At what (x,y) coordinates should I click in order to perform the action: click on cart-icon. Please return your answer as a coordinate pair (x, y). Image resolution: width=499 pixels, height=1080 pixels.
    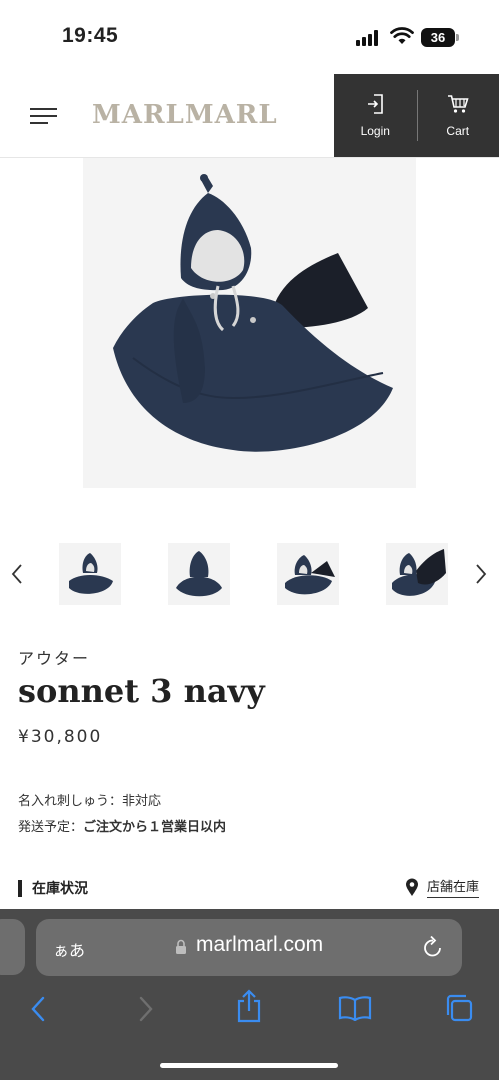
    Looking at the image, I should click on (458, 103).